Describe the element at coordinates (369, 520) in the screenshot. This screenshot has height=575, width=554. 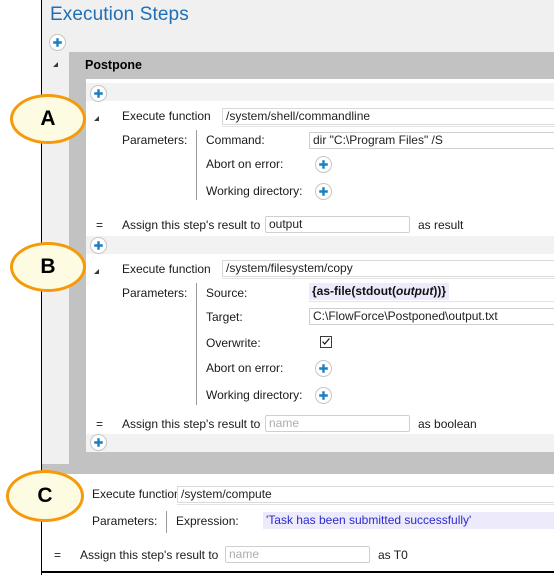
I see `expression-text: 'Task has been submitted successfully'` at that location.